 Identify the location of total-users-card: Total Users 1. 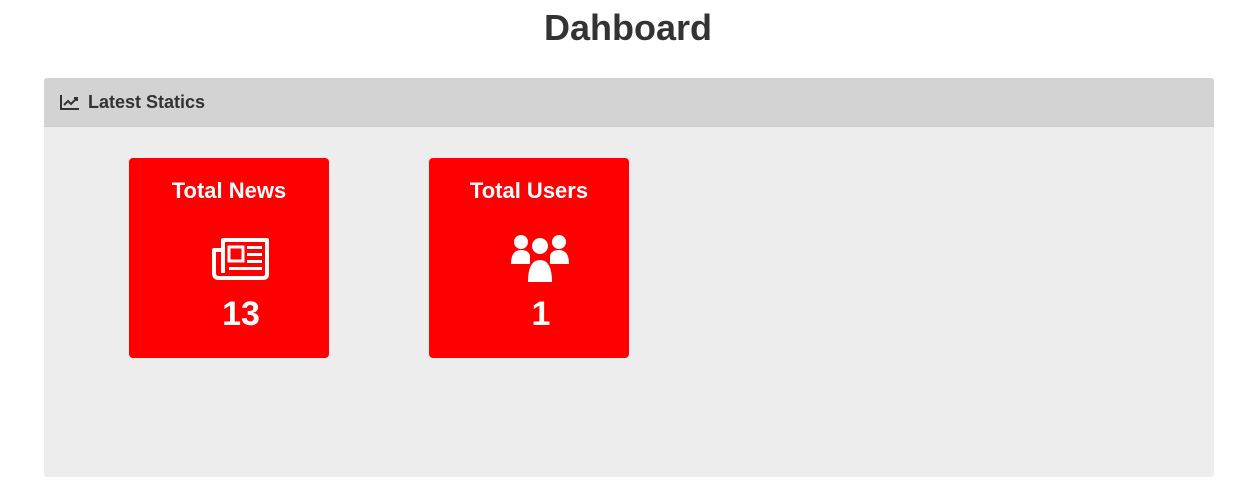
(529, 258).